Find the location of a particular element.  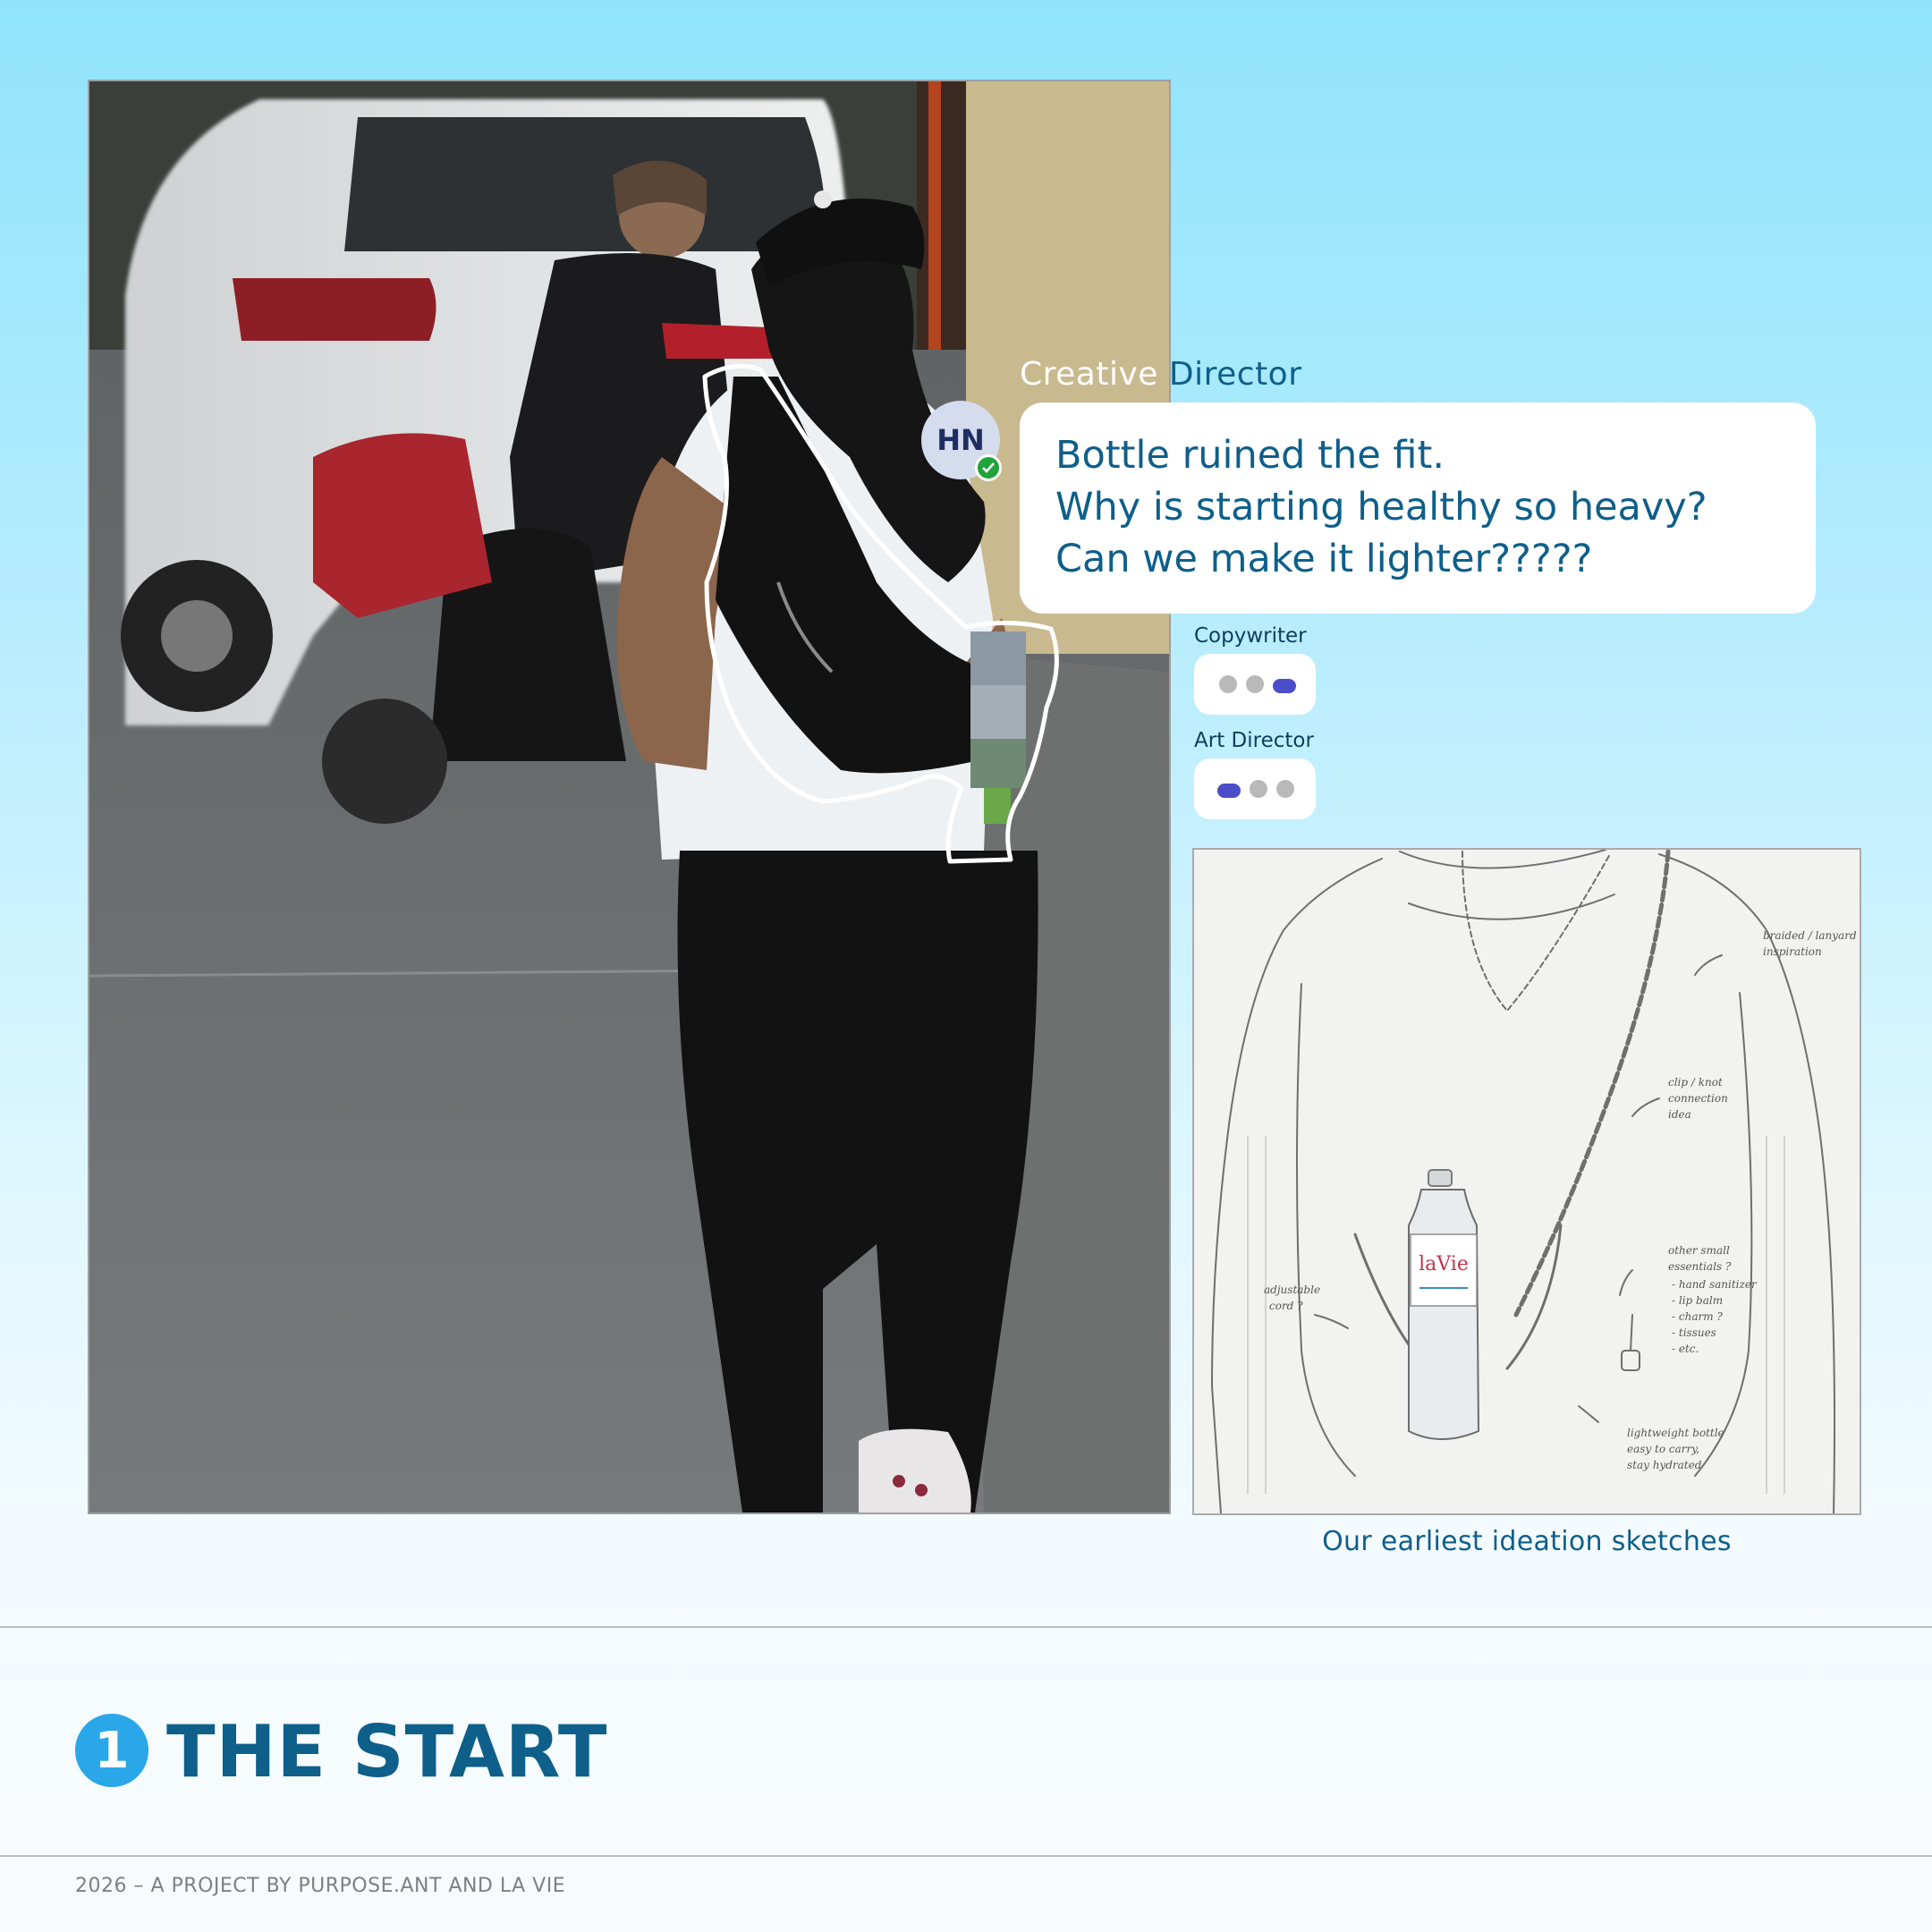

note-clip-line: clip / knot is located at coordinates (1695, 1082).